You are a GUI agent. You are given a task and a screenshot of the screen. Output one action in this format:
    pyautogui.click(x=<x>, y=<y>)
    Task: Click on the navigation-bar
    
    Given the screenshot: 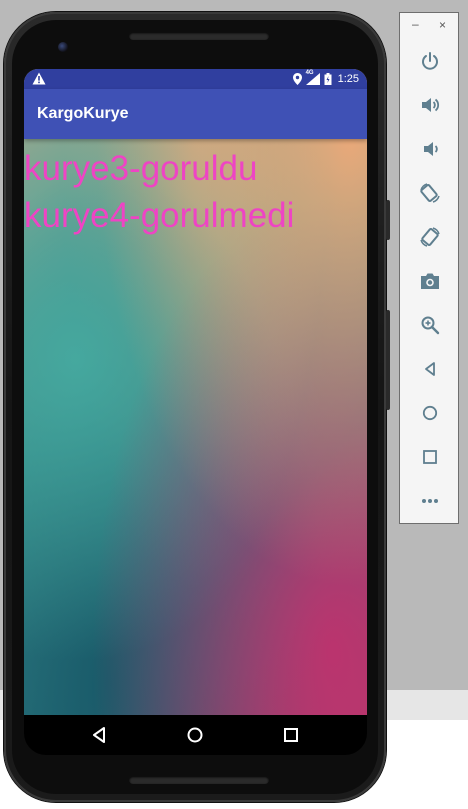 What is the action you would take?
    pyautogui.click(x=195, y=735)
    